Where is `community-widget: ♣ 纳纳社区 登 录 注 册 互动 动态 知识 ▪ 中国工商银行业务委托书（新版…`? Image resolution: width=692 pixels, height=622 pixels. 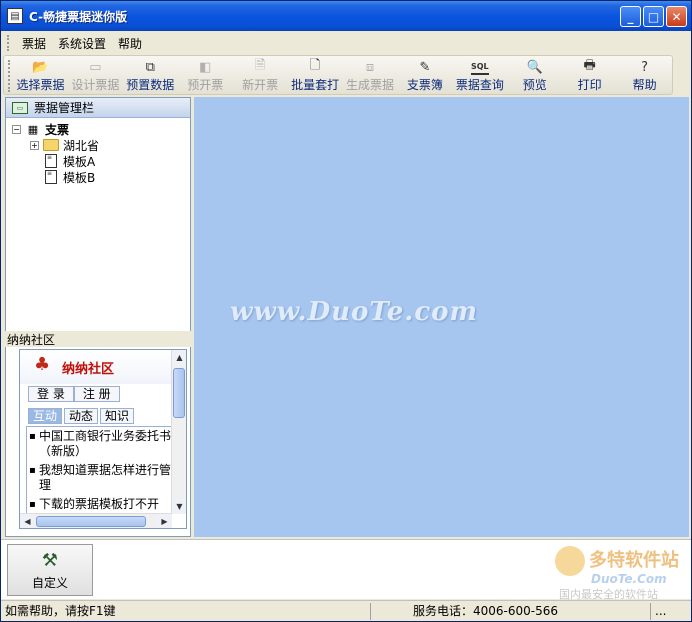
community-widget: ♣ 纳纳社区 登 录 注 册 互动 动态 知识 ▪ 中国工商银行业务委托书（新版… is located at coordinates (103, 439).